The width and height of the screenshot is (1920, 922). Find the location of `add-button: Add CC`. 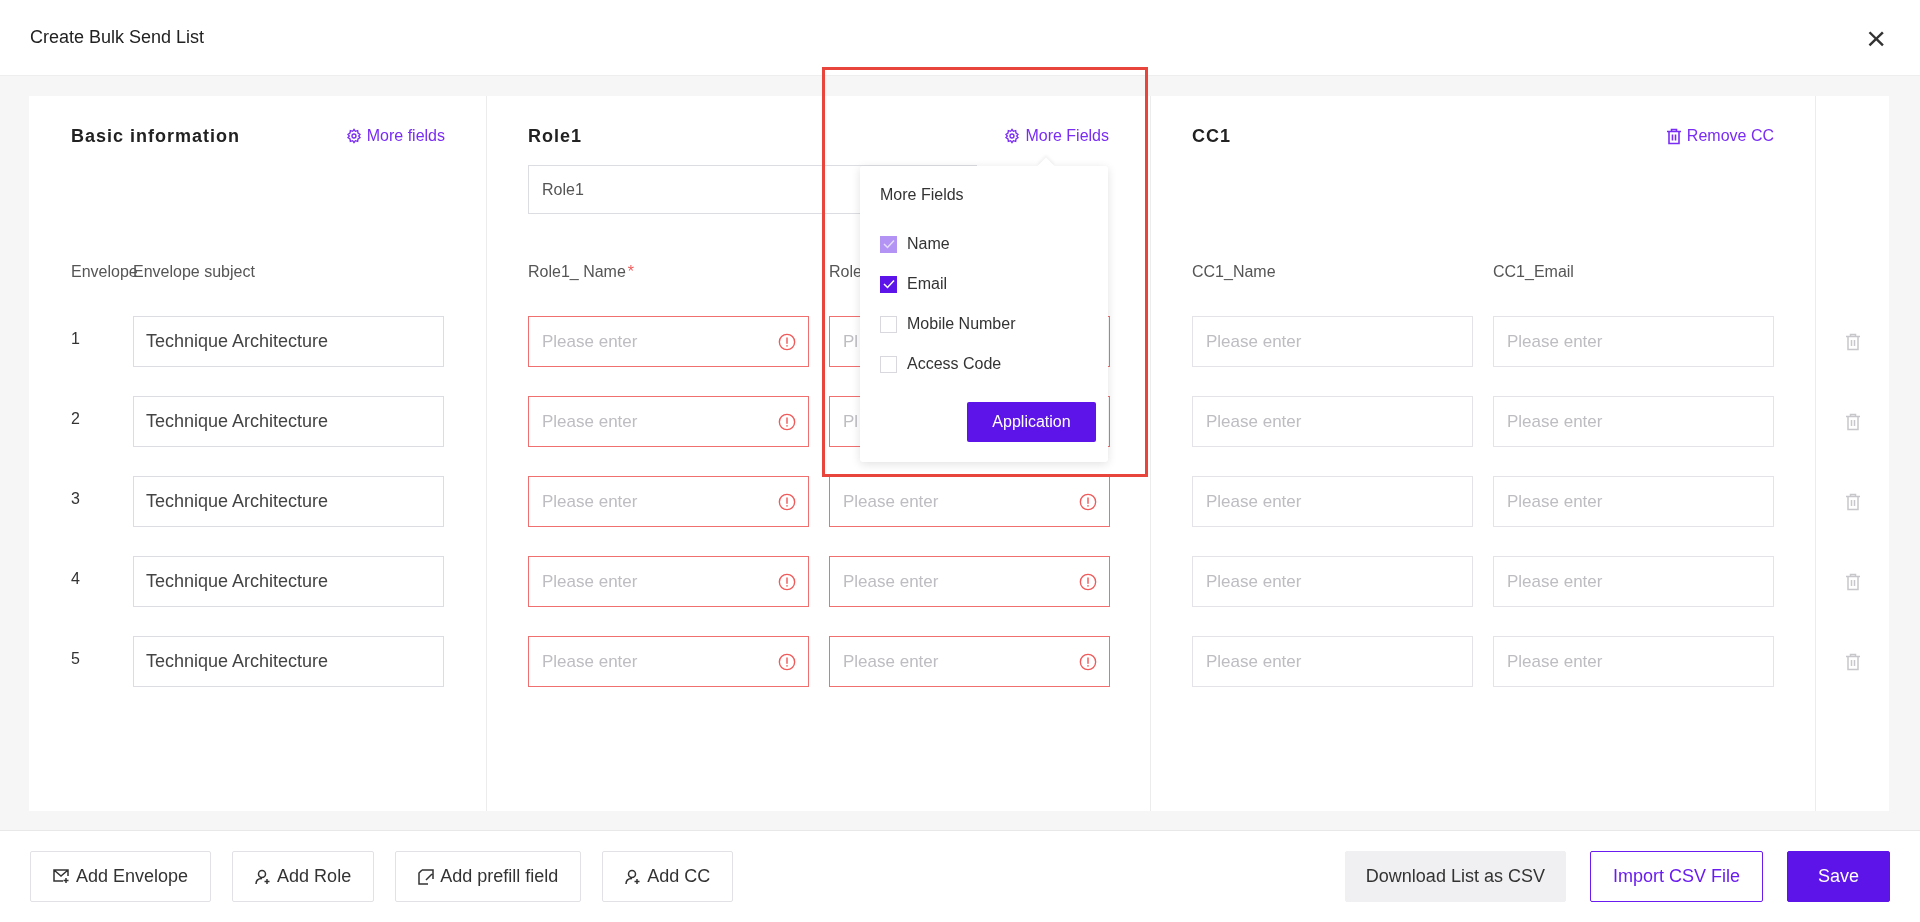

add-button: Add CC is located at coordinates (668, 876).